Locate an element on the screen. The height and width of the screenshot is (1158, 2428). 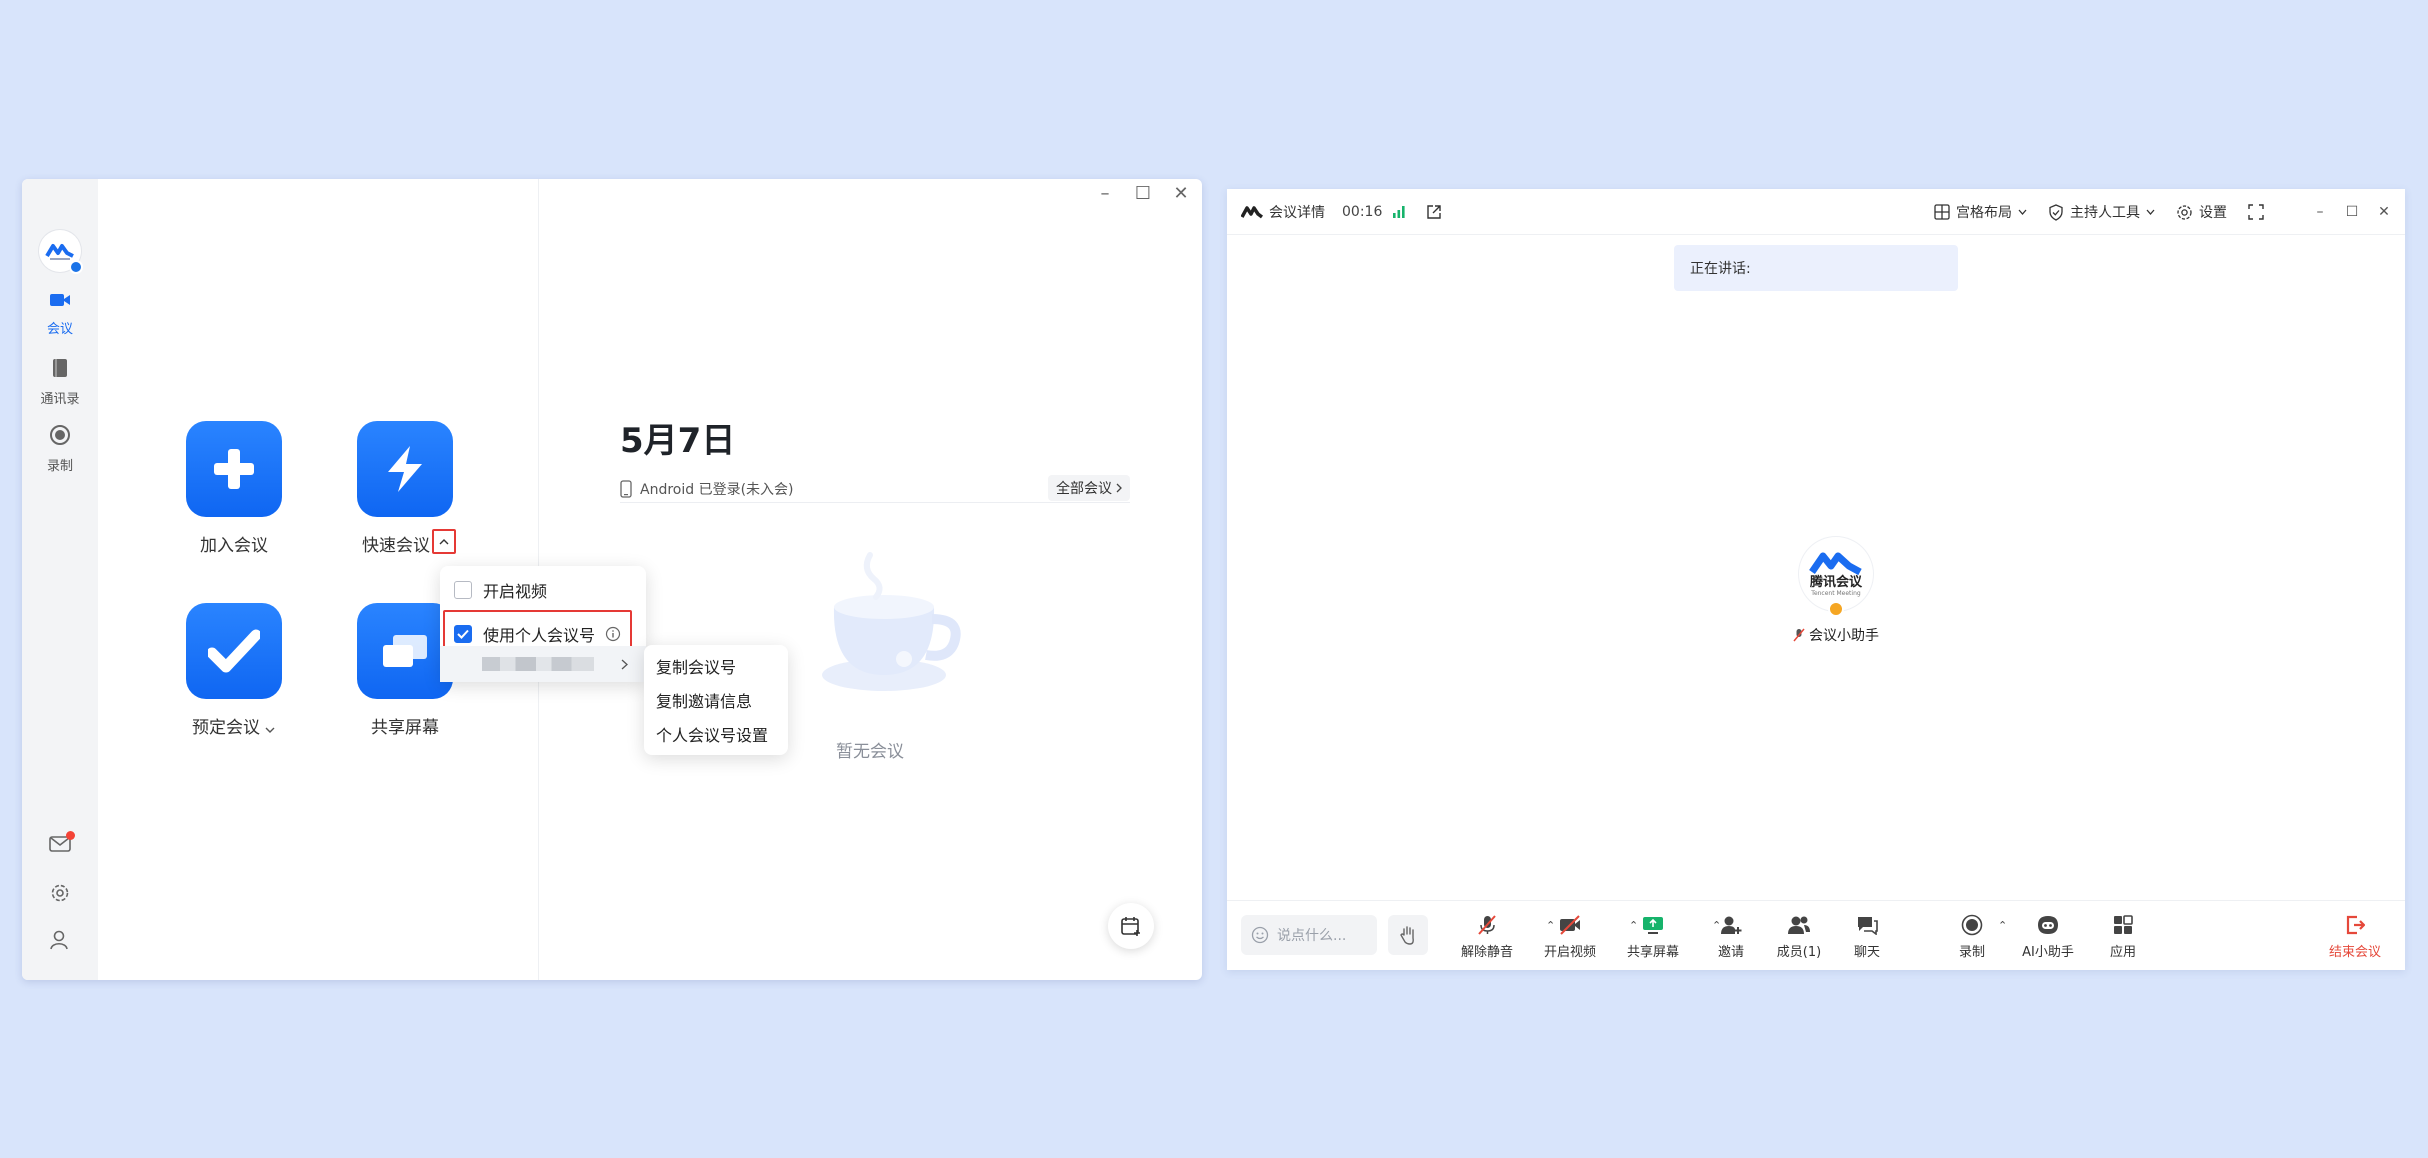
caret-up-icon: ⌃ is located at coordinates (2002, 925).